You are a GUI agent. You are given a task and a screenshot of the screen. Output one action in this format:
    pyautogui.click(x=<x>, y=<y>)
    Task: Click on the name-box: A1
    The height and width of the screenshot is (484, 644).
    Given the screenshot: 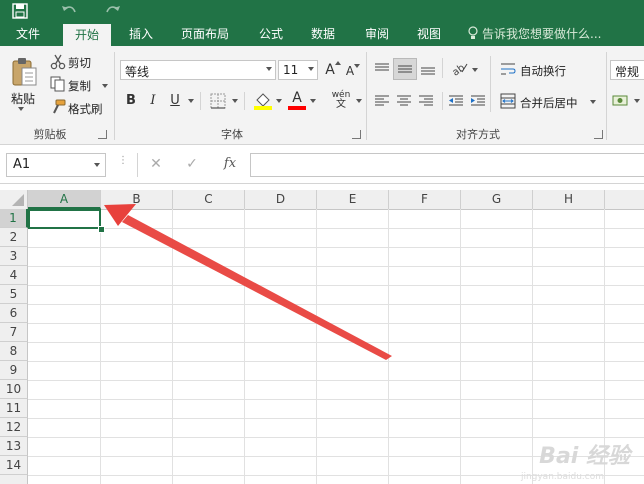 What is the action you would take?
    pyautogui.click(x=56, y=165)
    